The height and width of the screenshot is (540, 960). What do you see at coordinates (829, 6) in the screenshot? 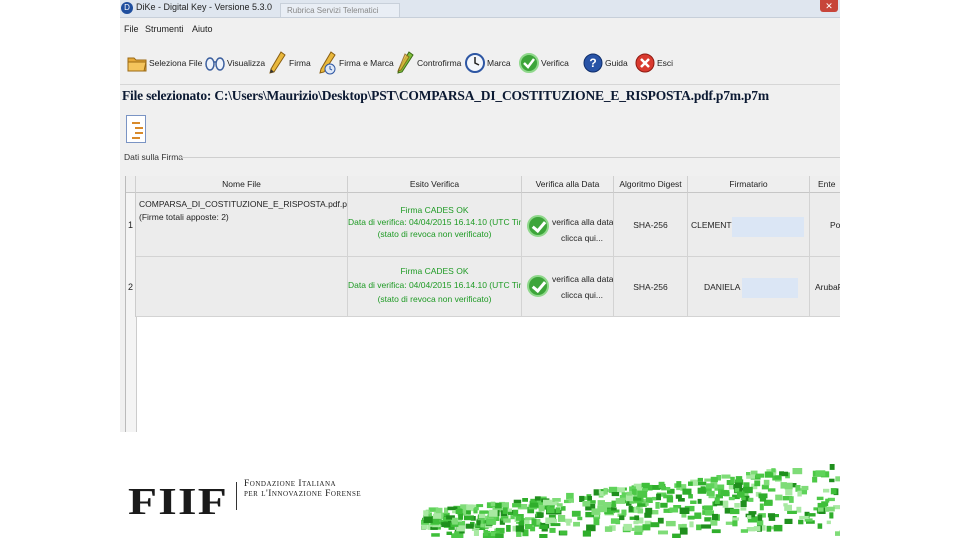
I see `close-icon: ✕` at bounding box center [829, 6].